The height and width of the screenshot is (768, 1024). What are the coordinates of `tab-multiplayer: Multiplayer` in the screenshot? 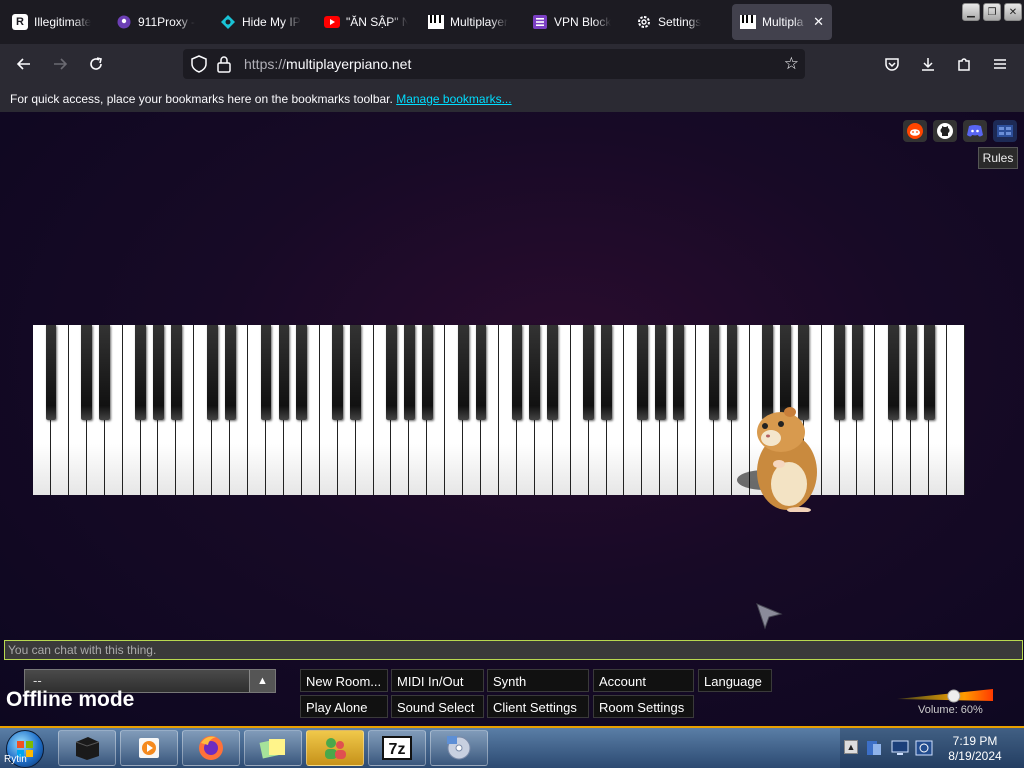 It's located at (470, 22).